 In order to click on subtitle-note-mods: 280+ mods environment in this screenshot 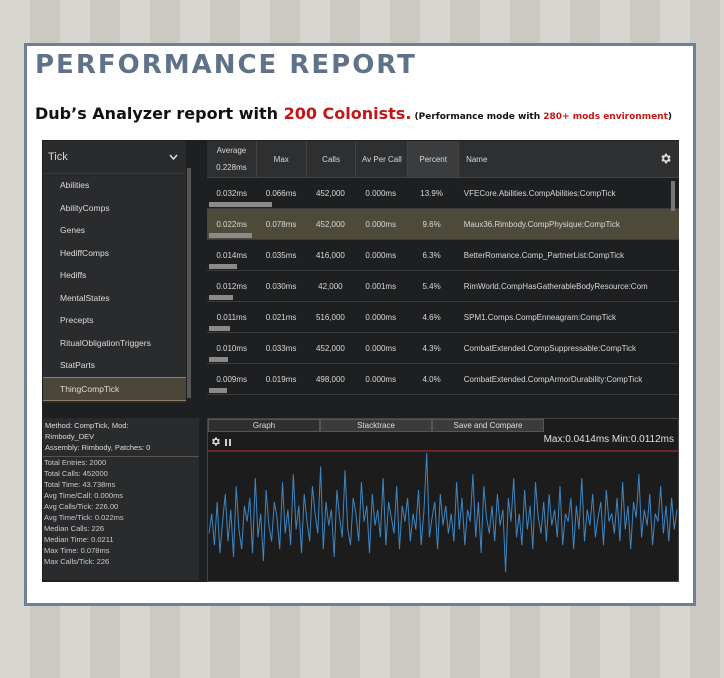, I will do `click(605, 117)`.